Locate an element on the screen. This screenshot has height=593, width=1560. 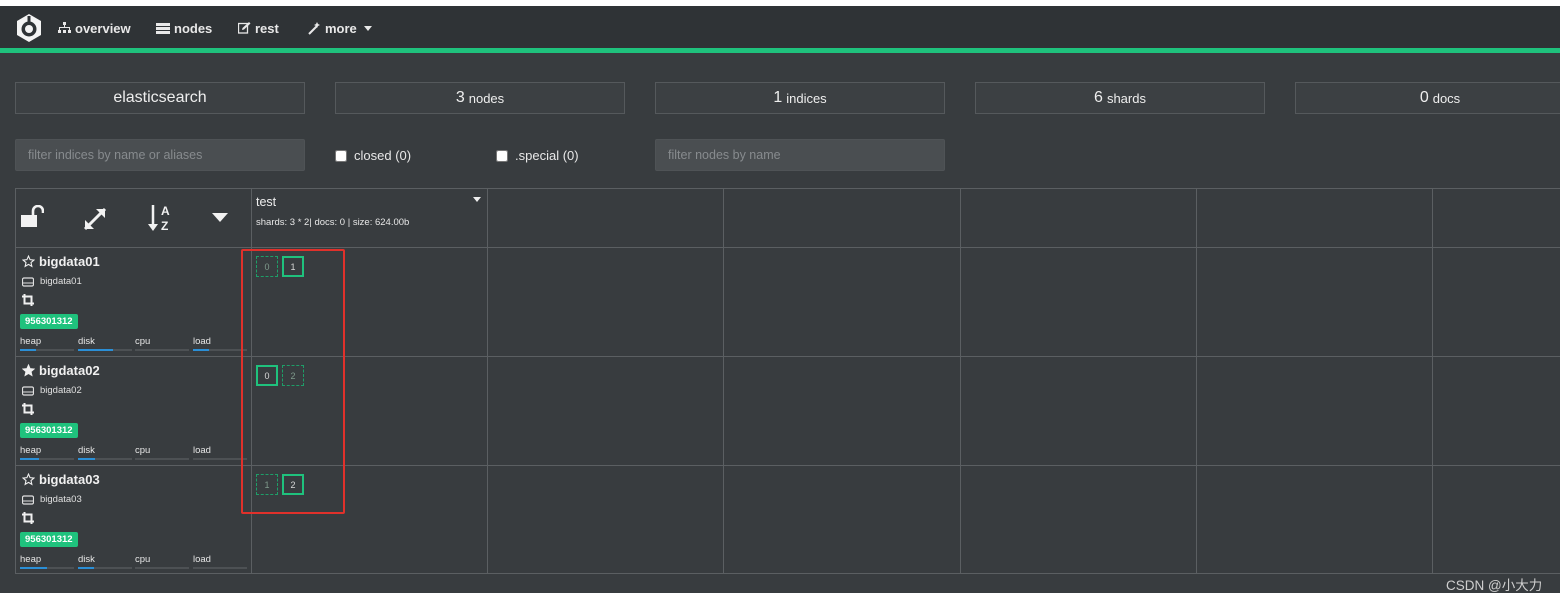
replica-shard: 0 is located at coordinates (267, 266).